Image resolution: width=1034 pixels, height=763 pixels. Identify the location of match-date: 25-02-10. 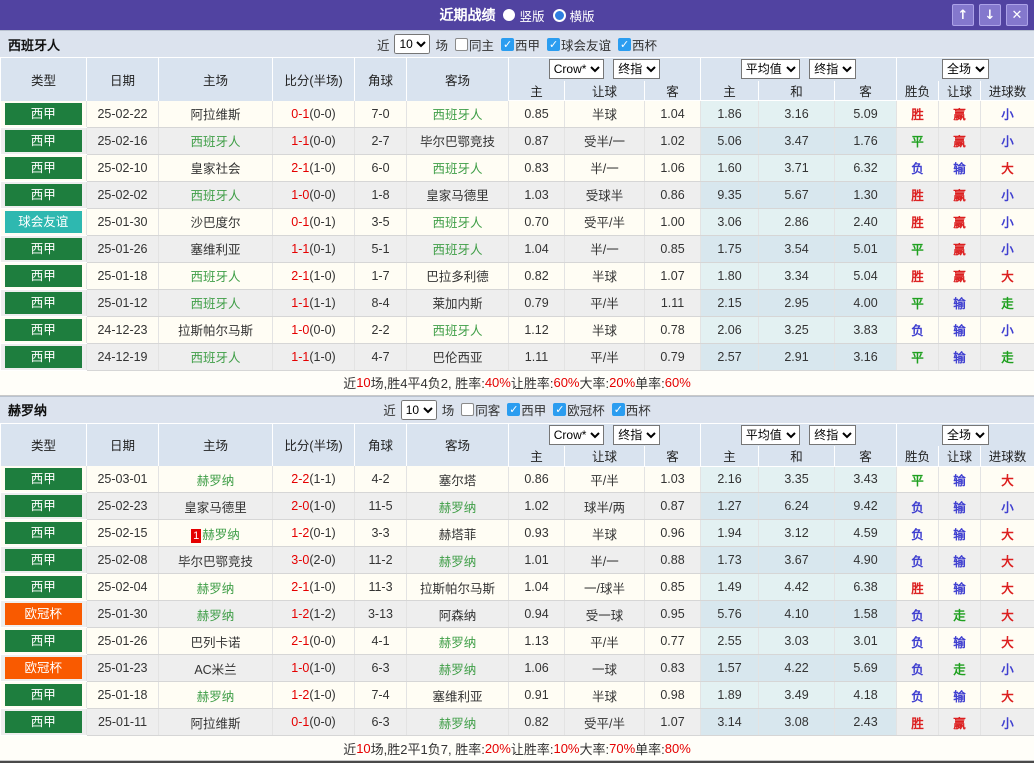
(123, 167).